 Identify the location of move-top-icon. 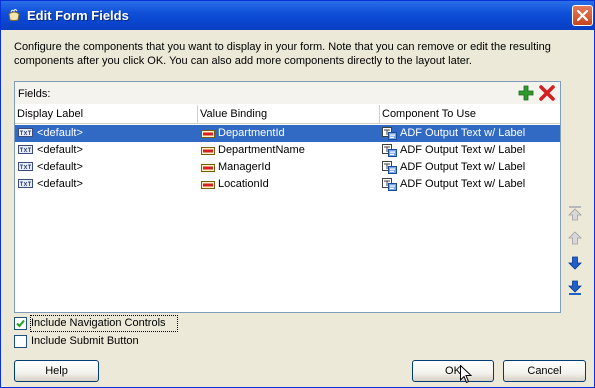
(575, 213).